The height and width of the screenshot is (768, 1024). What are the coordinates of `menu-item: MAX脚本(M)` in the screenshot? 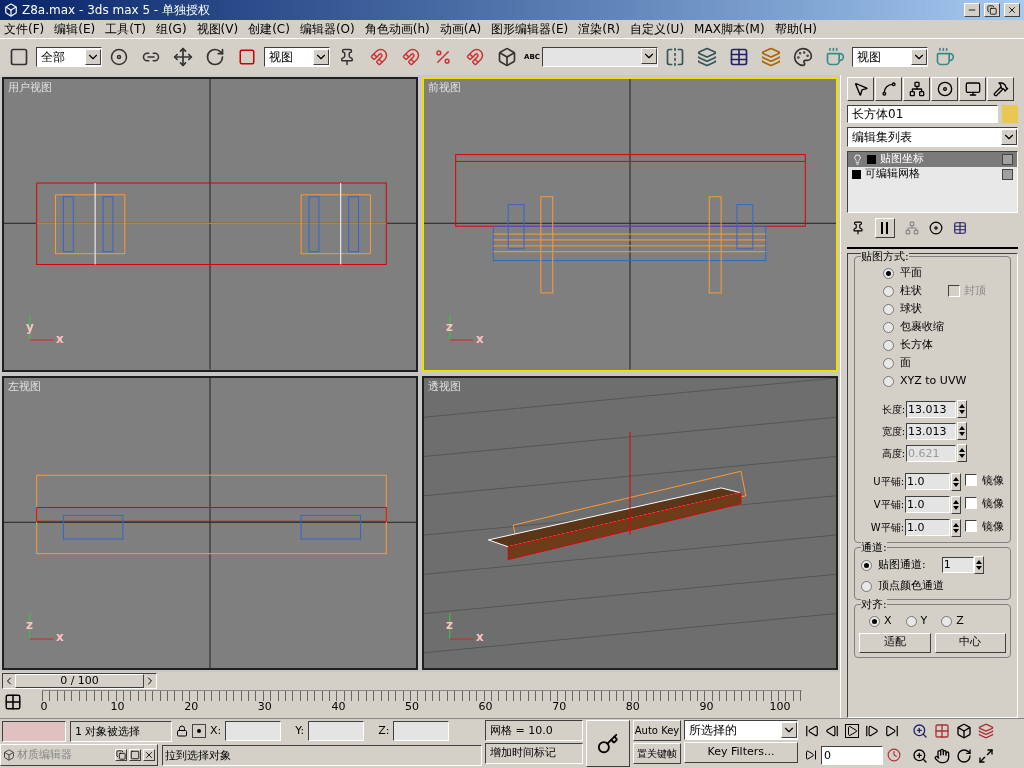 It's located at (729, 29).